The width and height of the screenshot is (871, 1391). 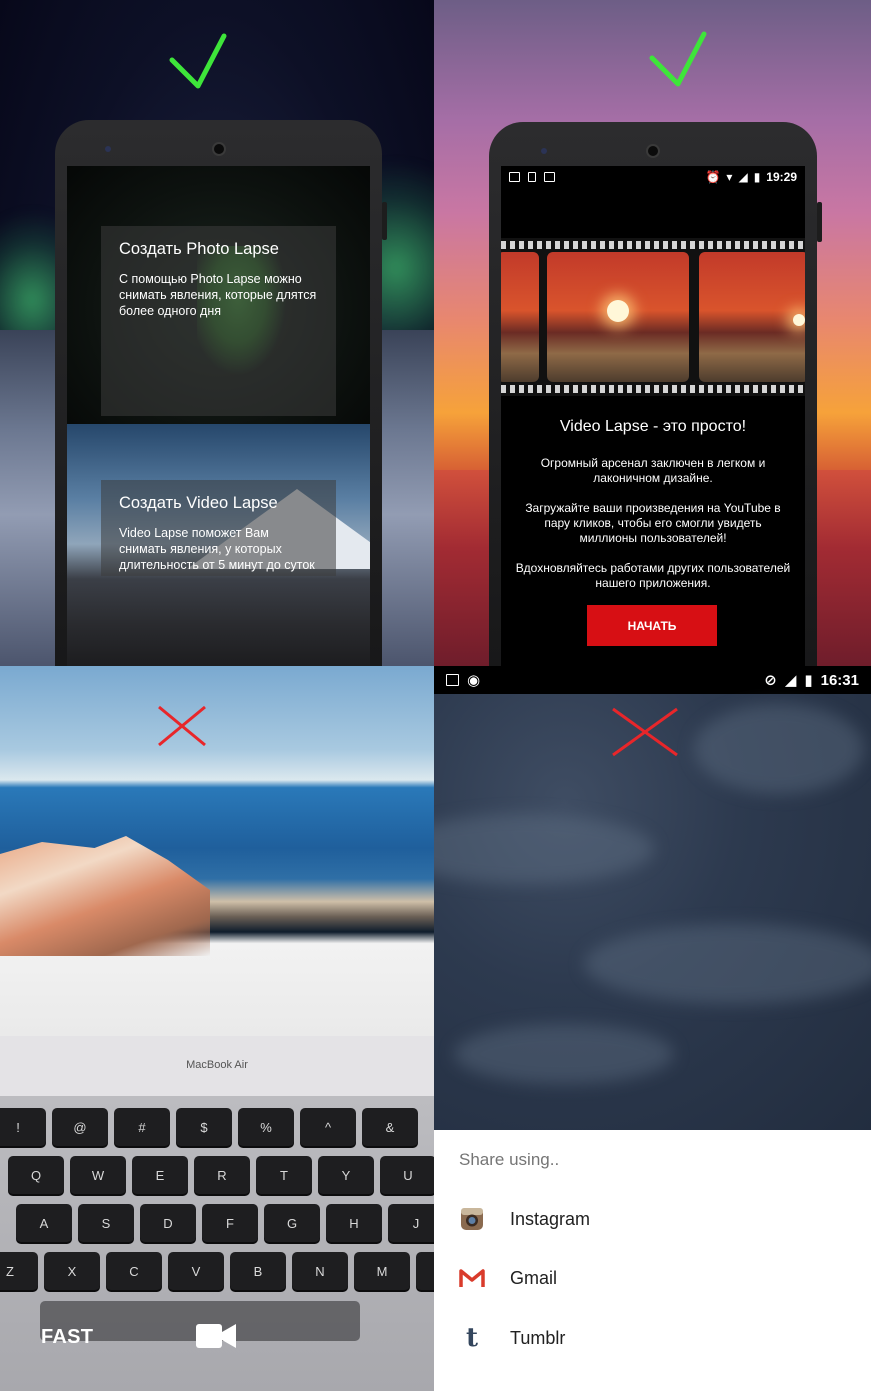 What do you see at coordinates (382, 1271) in the screenshot?
I see `key: M` at bounding box center [382, 1271].